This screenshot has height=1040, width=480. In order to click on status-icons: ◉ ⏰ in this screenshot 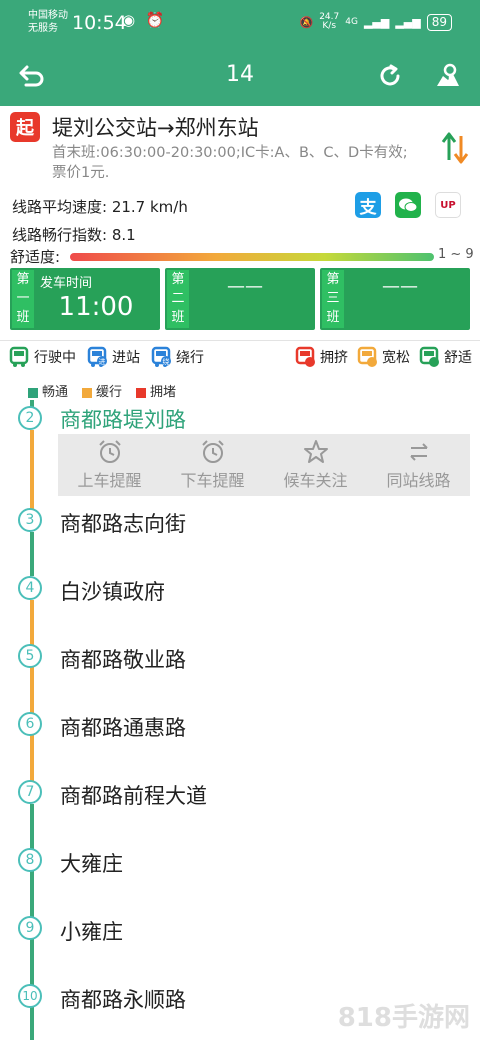, I will do `click(141, 20)`.